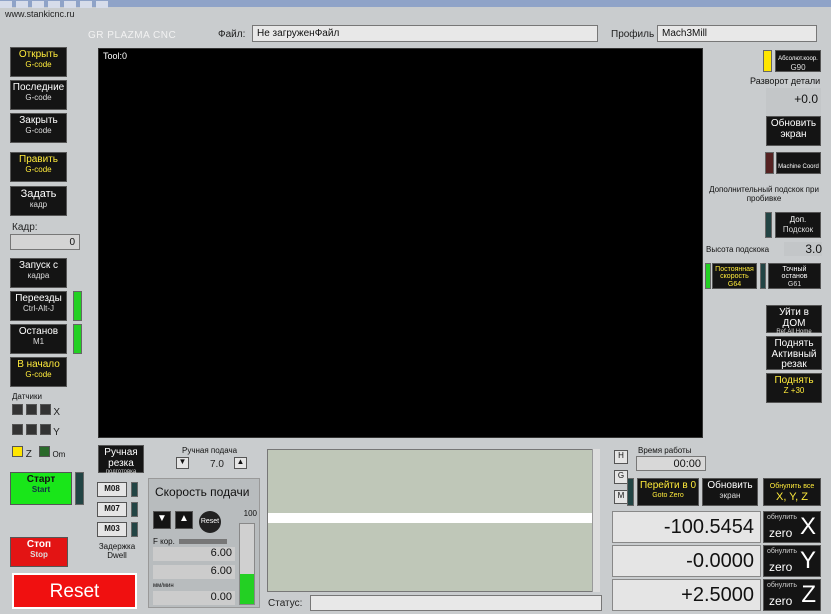 The width and height of the screenshot is (831, 614). I want to click on raise-active-torch-button: Поднять Активный резак, so click(794, 353).